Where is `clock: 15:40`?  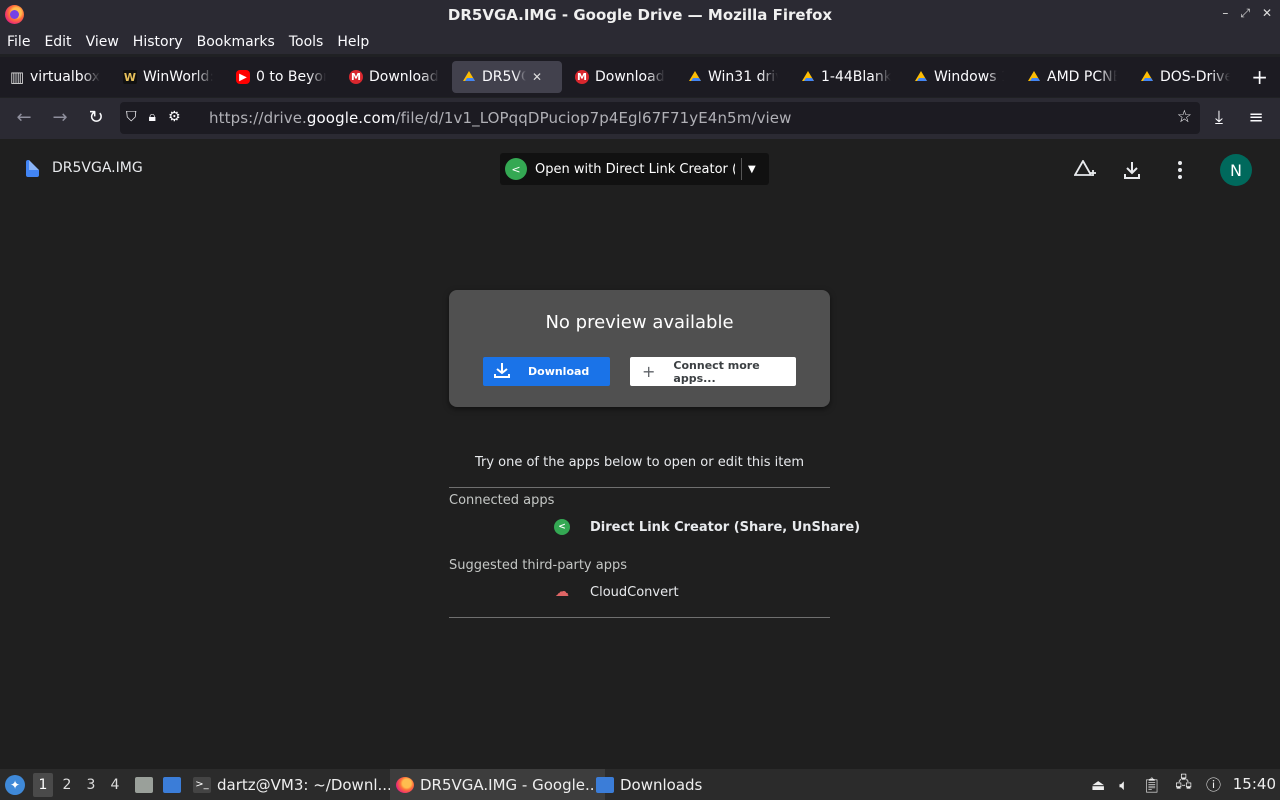
clock: 15:40 is located at coordinates (1254, 784).